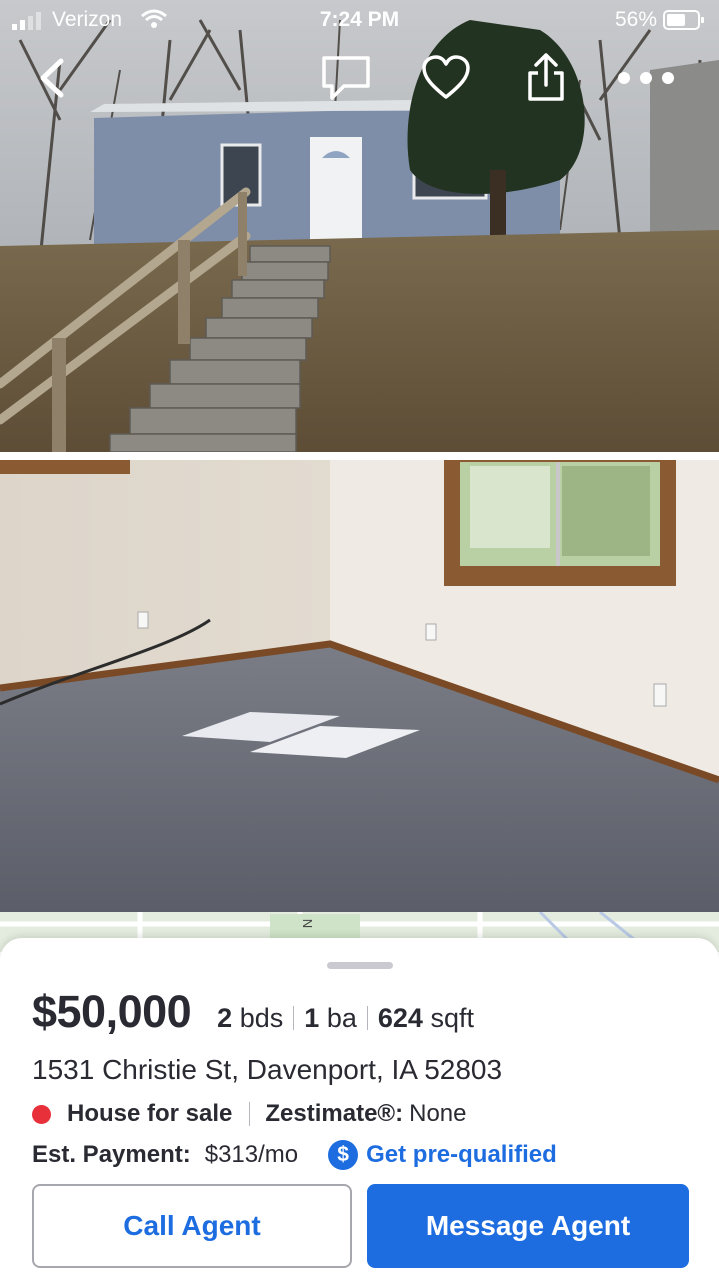  Describe the element at coordinates (192, 1226) in the screenshot. I see `call-agent-button: Call Agent` at that location.